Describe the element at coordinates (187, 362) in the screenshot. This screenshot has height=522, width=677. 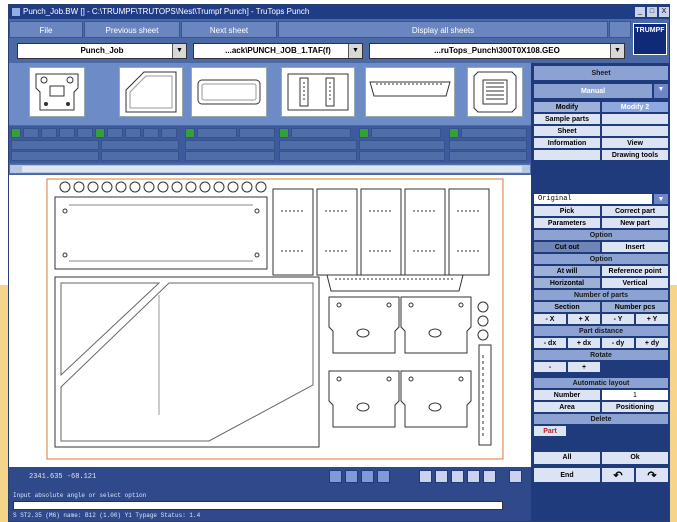
I see `triangular-panels` at that location.